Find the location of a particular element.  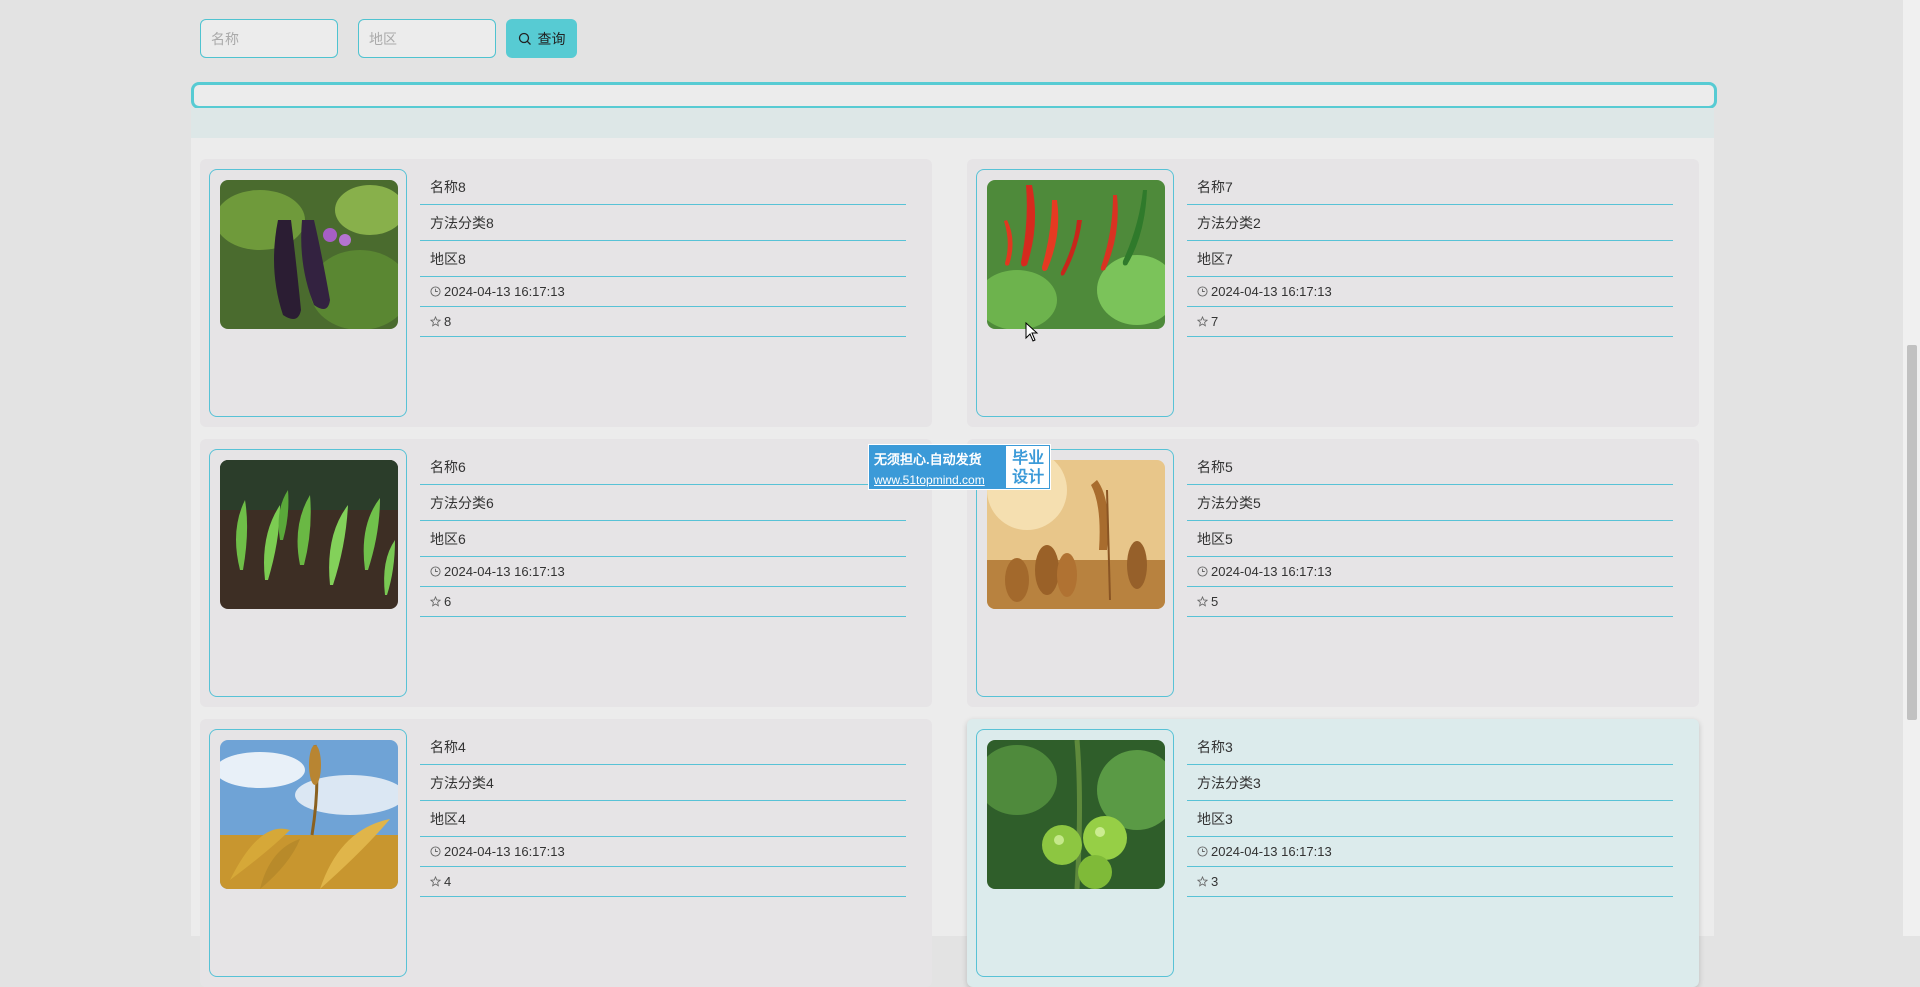

card-favorites: 4 is located at coordinates (448, 881).